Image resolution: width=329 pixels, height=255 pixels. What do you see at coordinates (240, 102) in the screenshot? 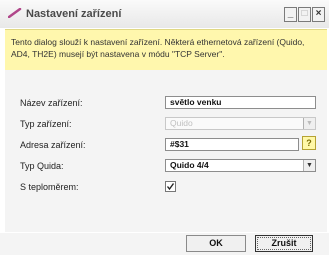
I see `device-name-input: světlo venku` at bounding box center [240, 102].